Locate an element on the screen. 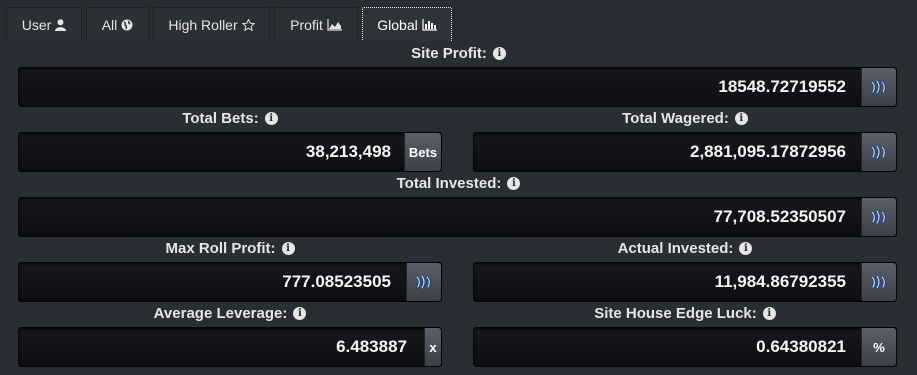 Image resolution: width=917 pixels, height=375 pixels. user-icon is located at coordinates (61, 25).